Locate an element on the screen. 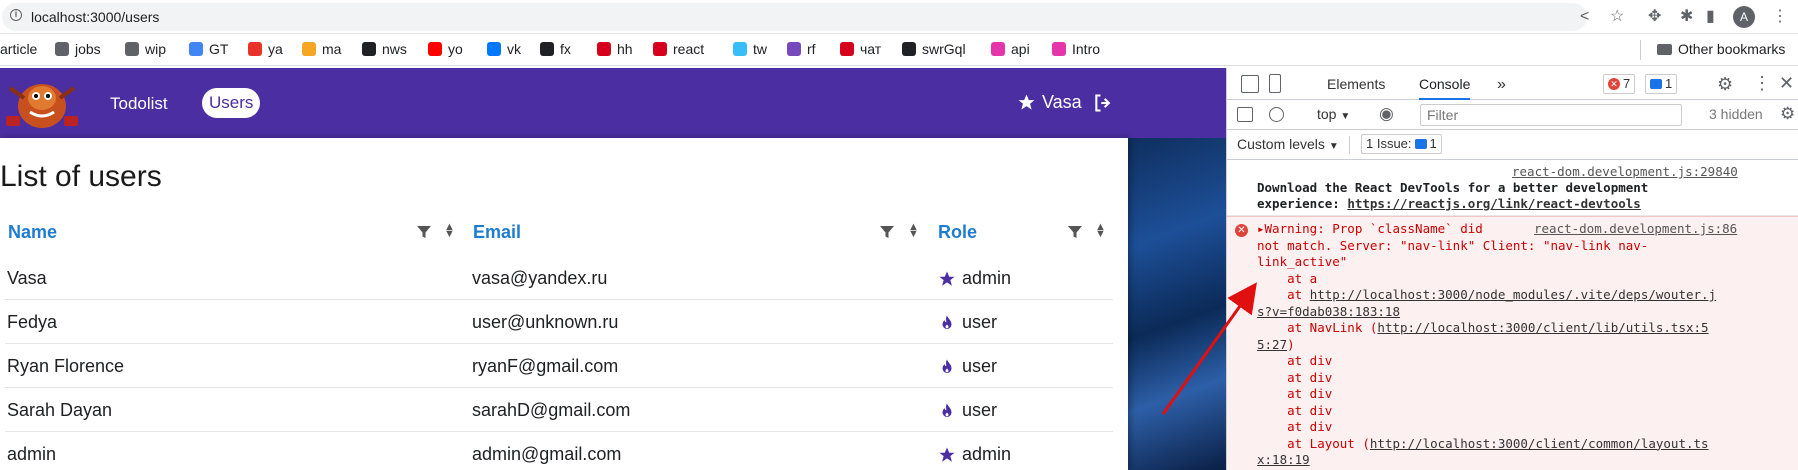 This screenshot has width=1798, height=470. bookmark-item: jobs is located at coordinates (78, 49).